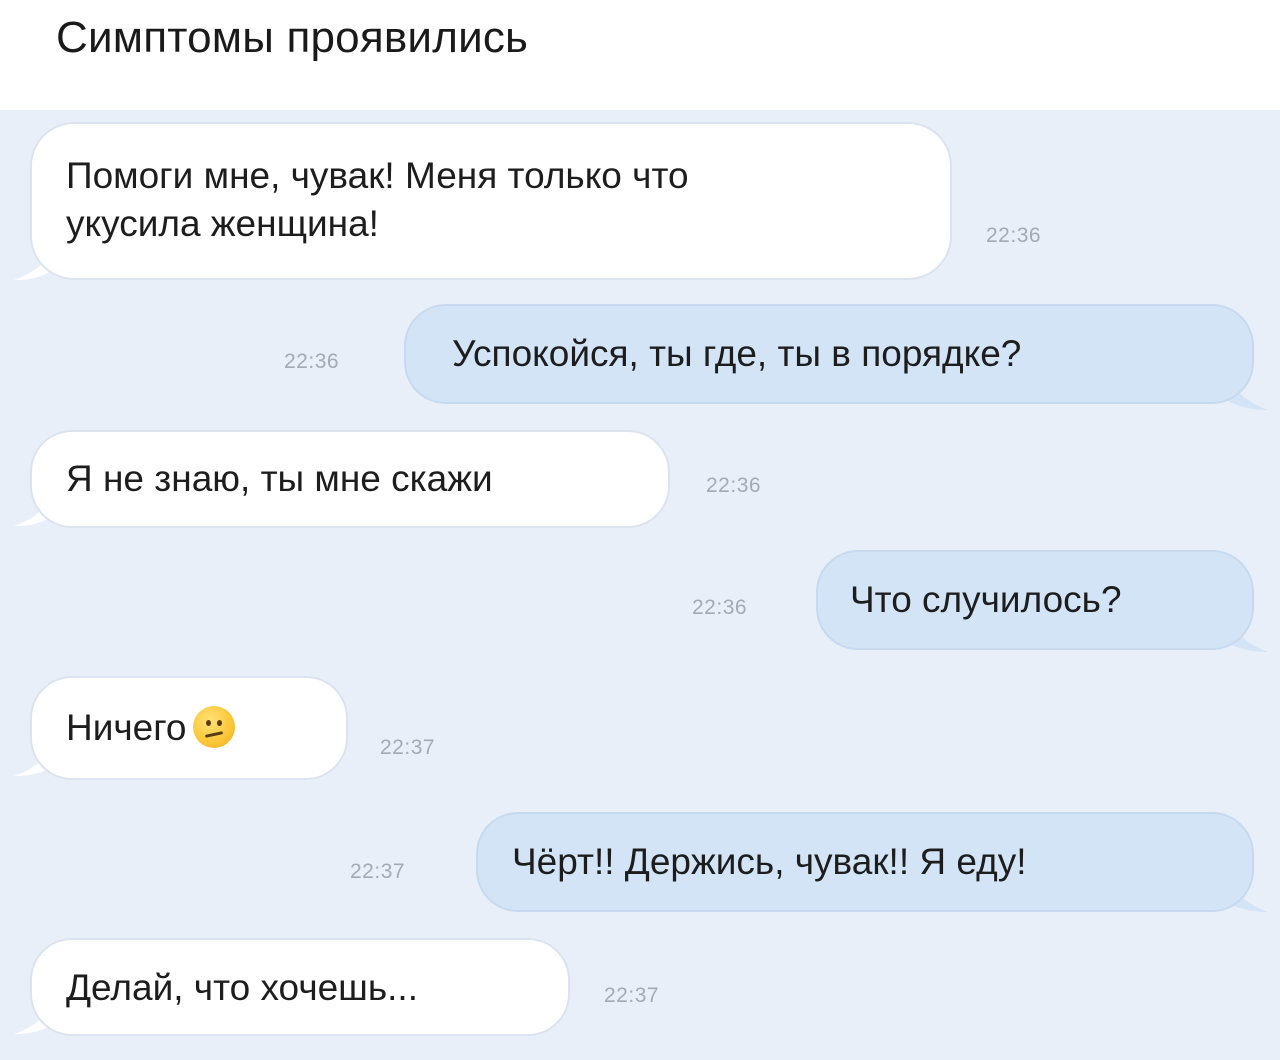  Describe the element at coordinates (377, 175) in the screenshot. I see `message-text-line: Помоги мне, чувак! Меня только что` at that location.